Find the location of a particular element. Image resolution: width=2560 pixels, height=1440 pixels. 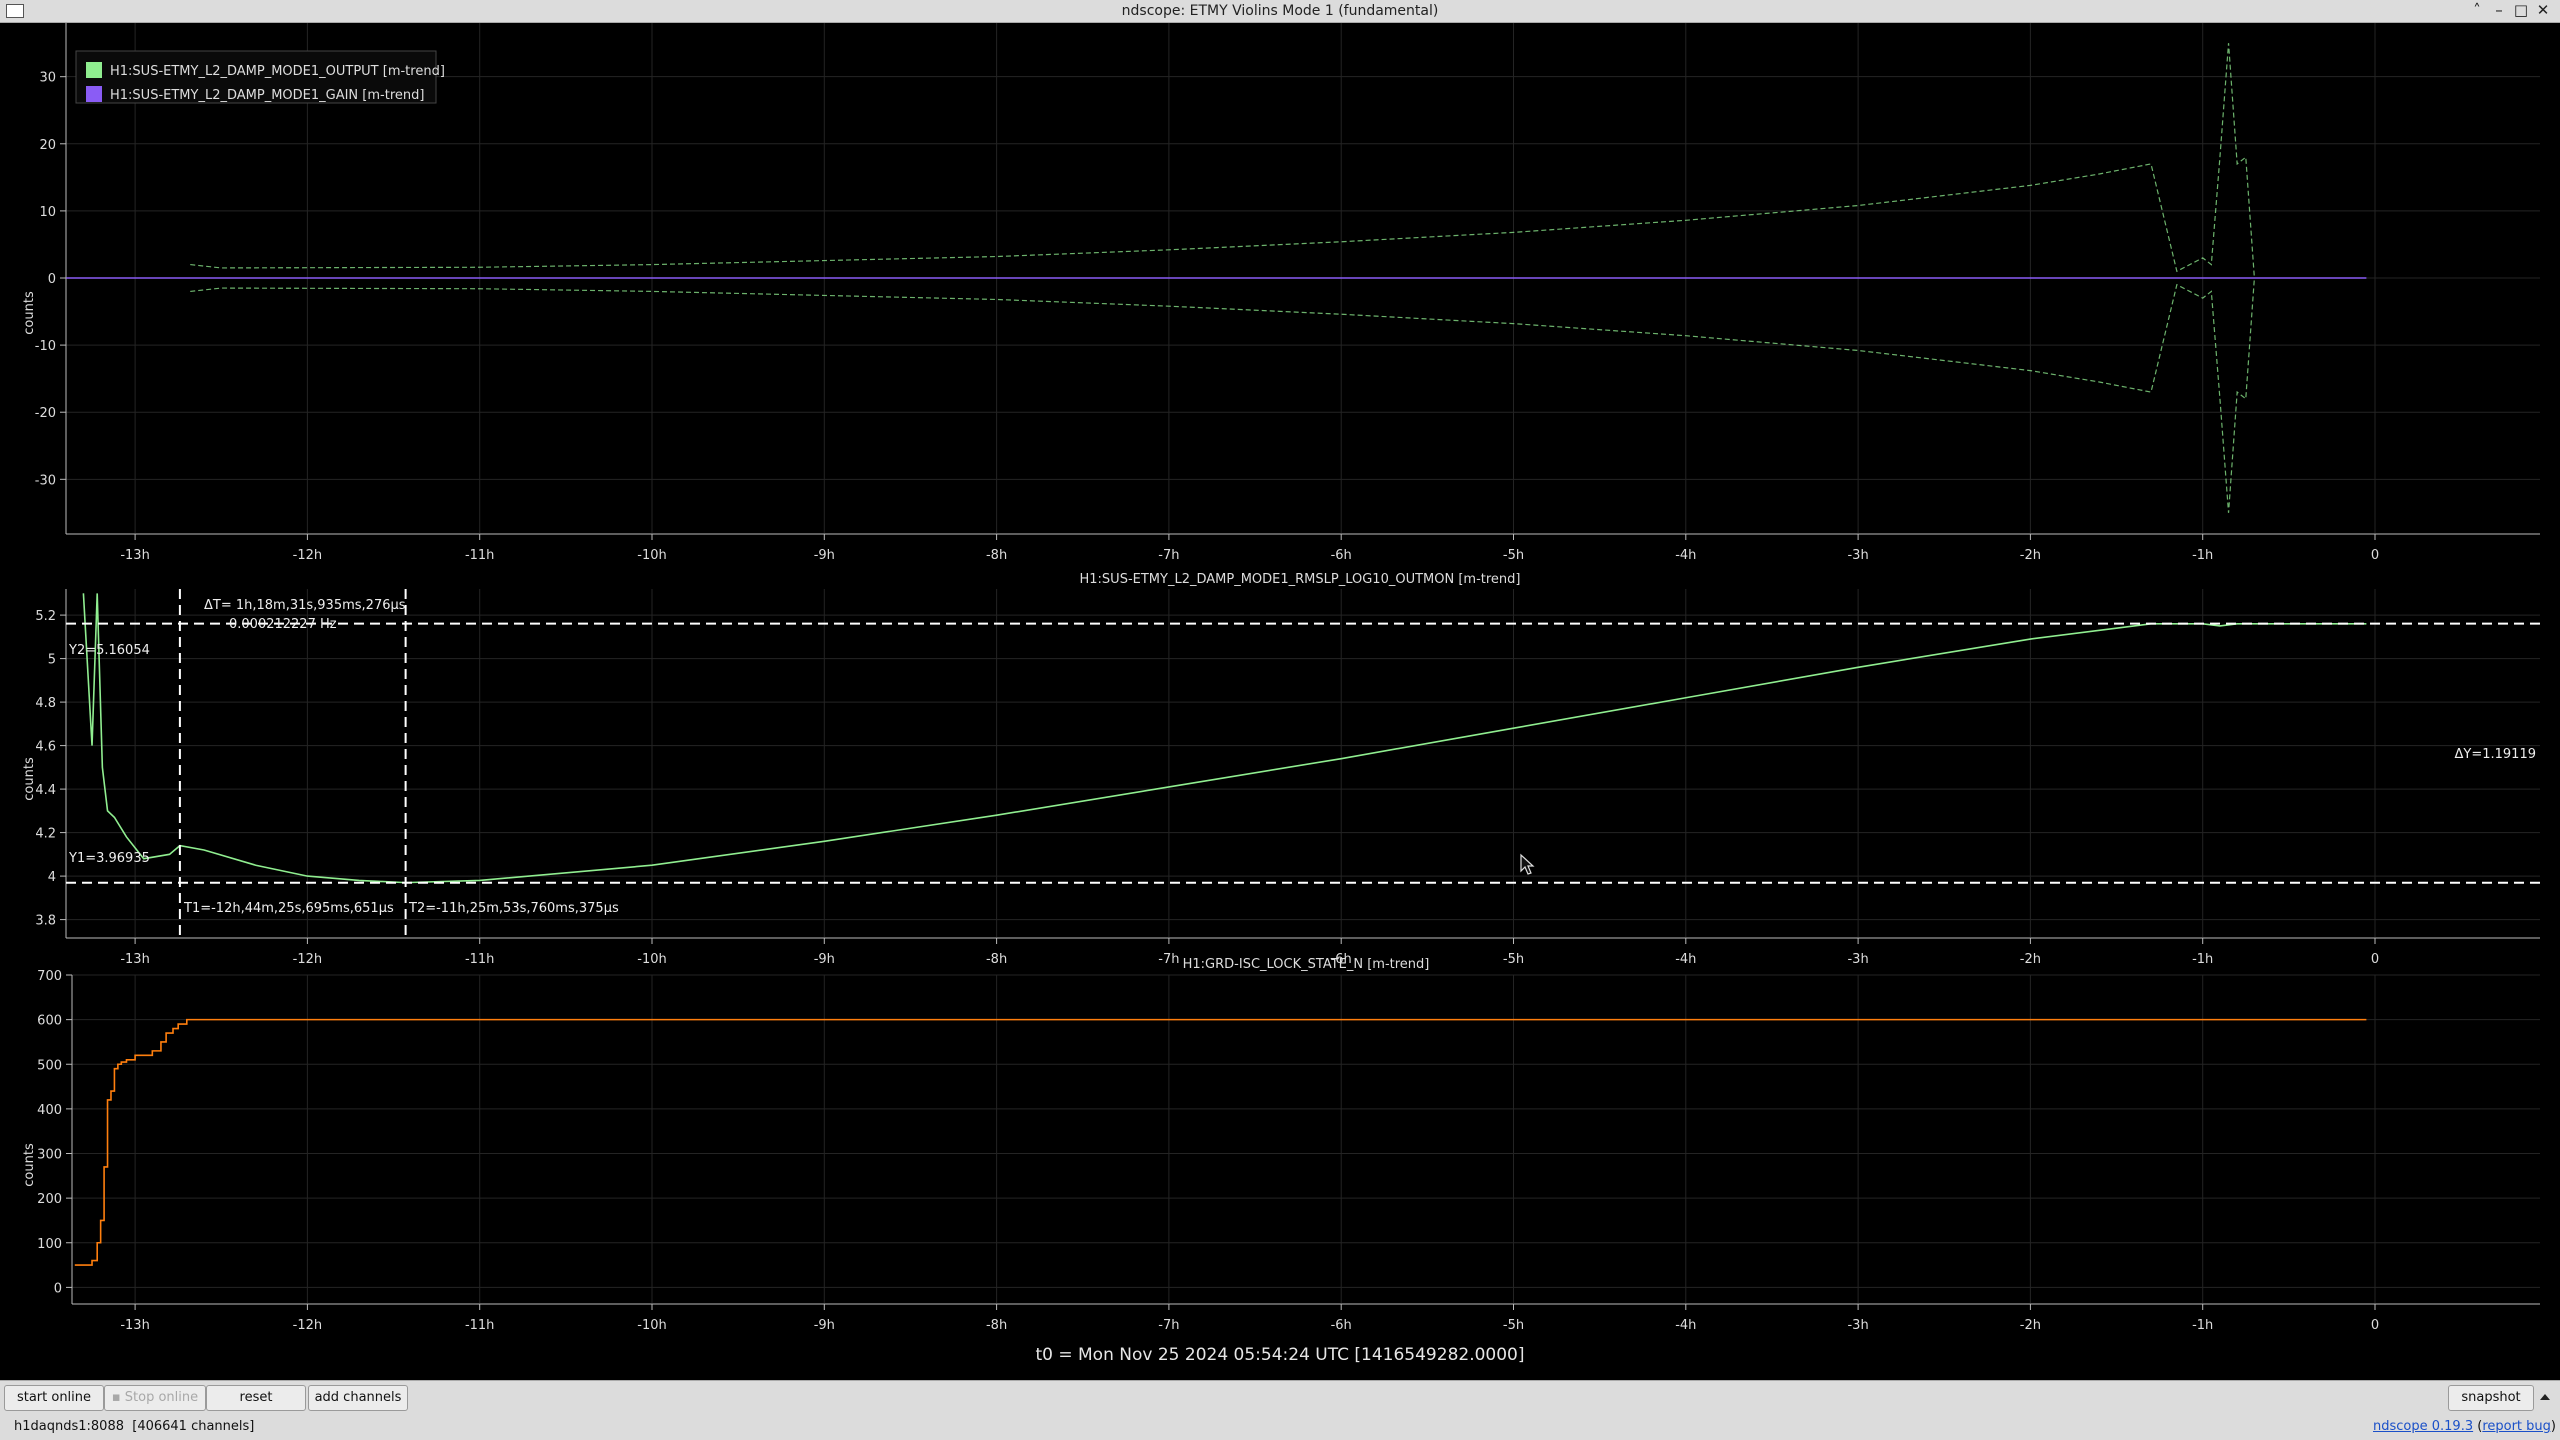

server-status: h1daqnds1:8088 [406641 channels] is located at coordinates (134, 1426).